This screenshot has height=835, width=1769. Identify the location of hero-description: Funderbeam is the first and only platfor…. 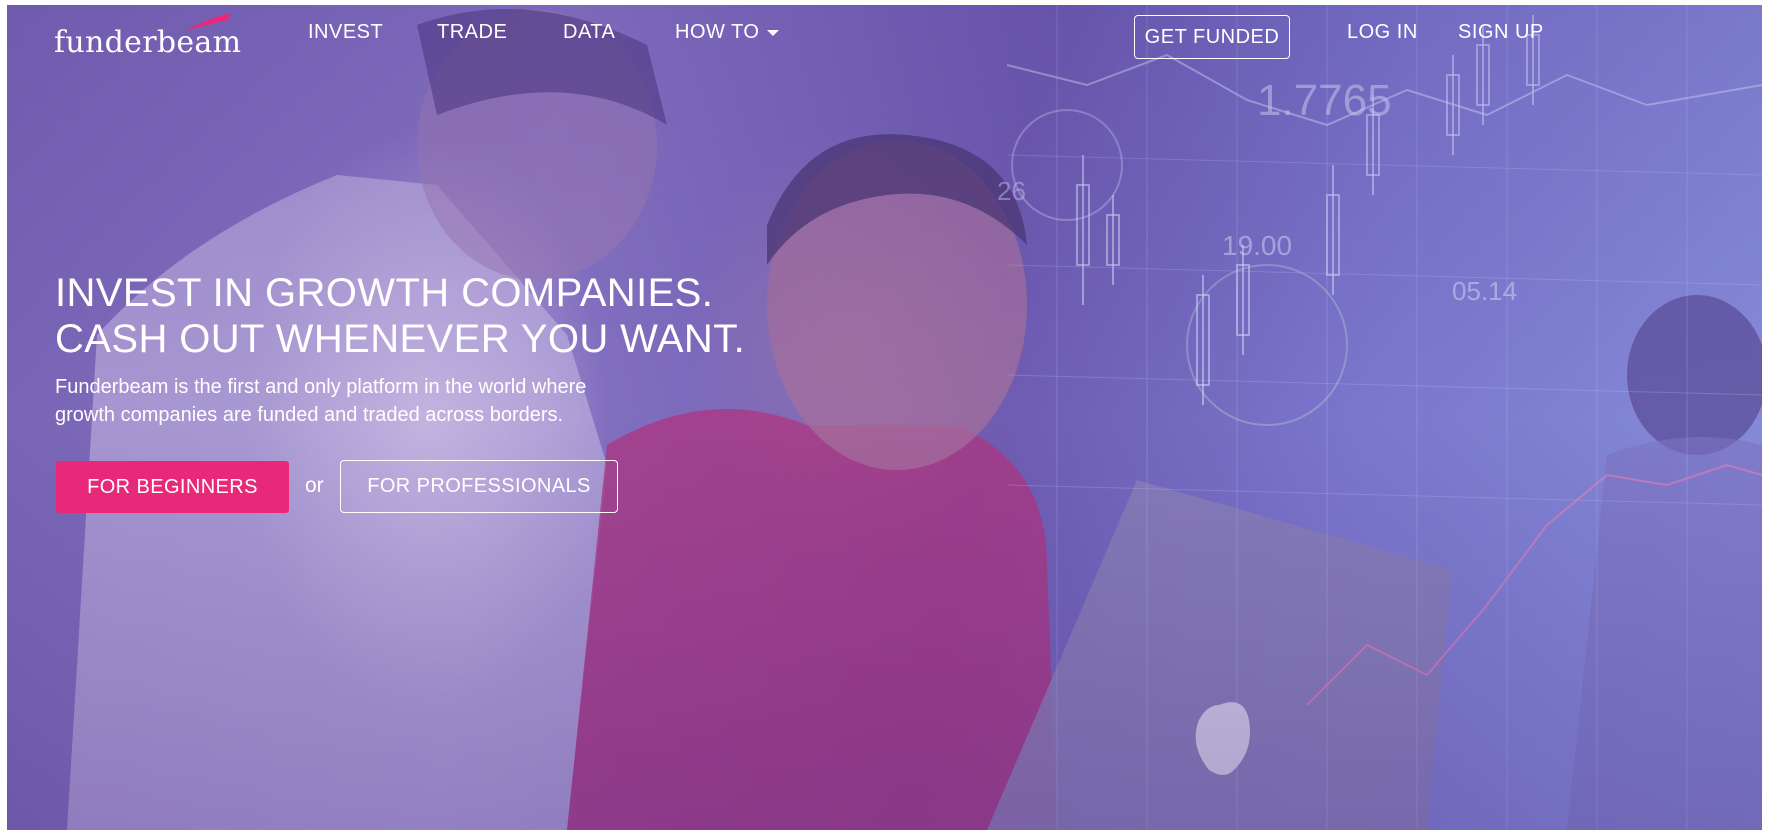
(385, 401).